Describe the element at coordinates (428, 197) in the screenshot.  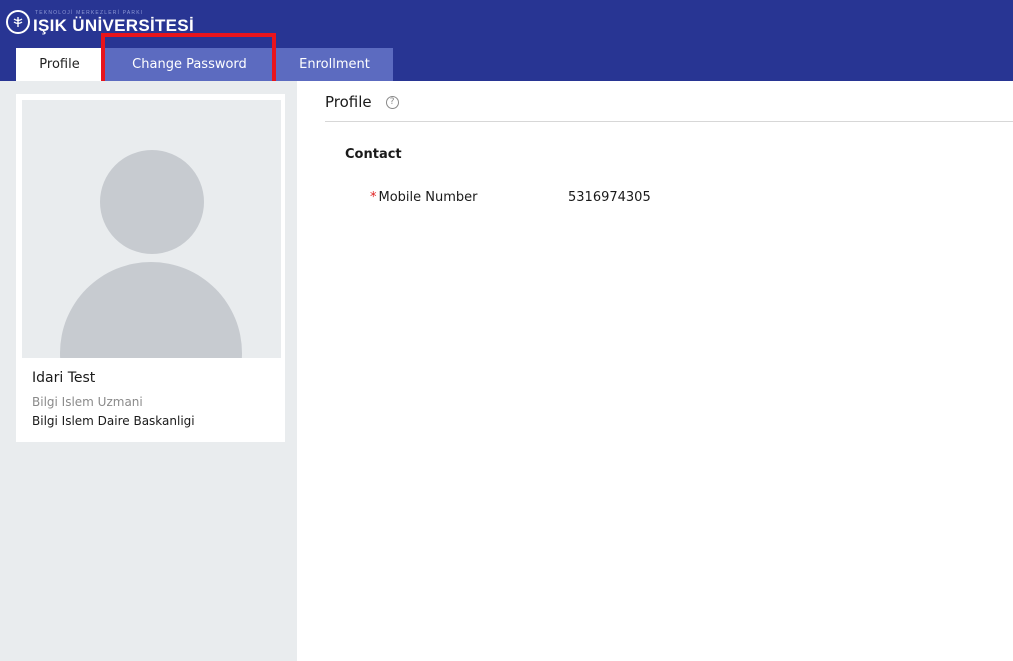
I see `mobile-number-label-text: Mobile Number` at that location.